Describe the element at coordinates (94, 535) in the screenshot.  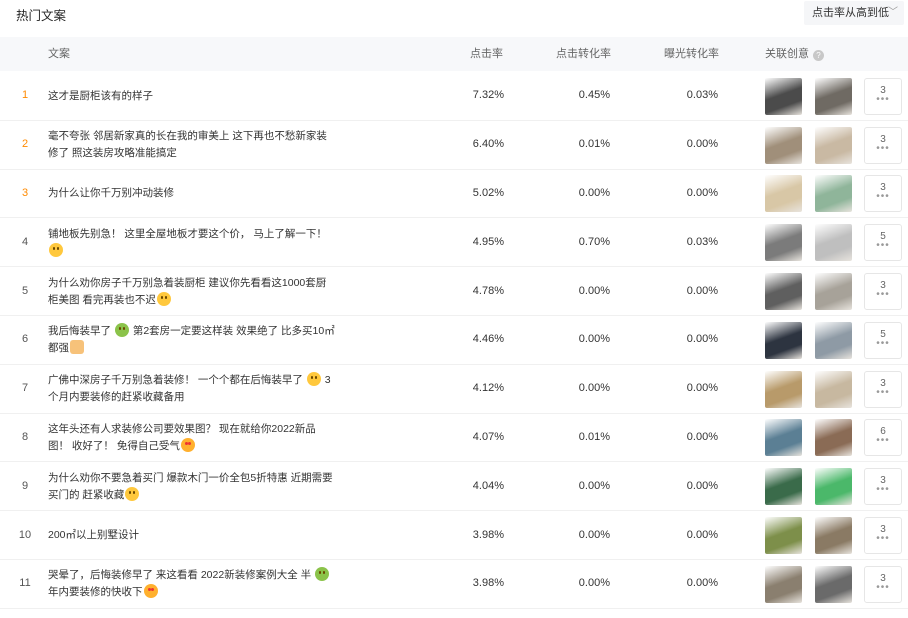
I see `copy-text-segment: 200㎡以上别墅设计` at that location.